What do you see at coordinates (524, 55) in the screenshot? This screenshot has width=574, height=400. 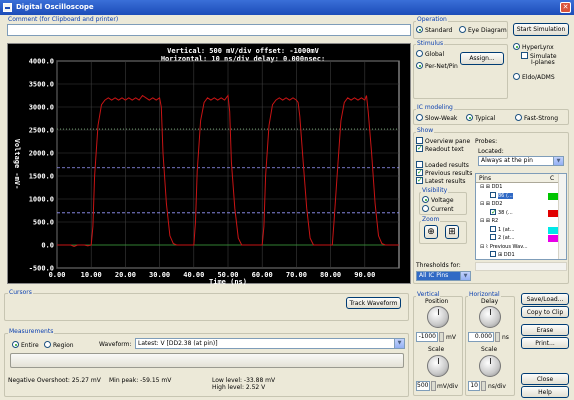 I see `simulate-planes-box` at bounding box center [524, 55].